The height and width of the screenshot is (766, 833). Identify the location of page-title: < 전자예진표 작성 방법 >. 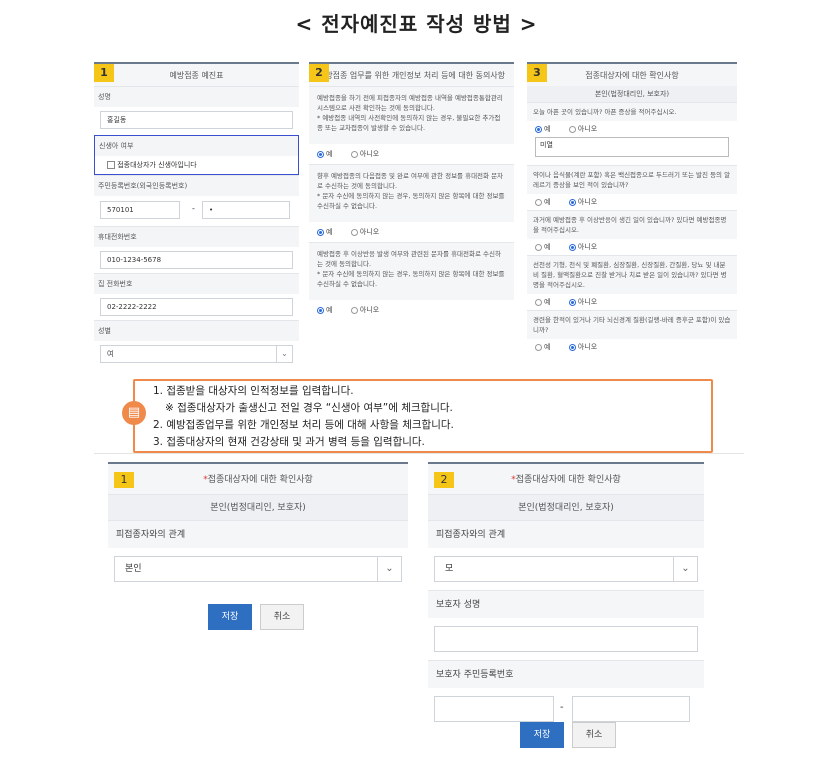
(416, 24).